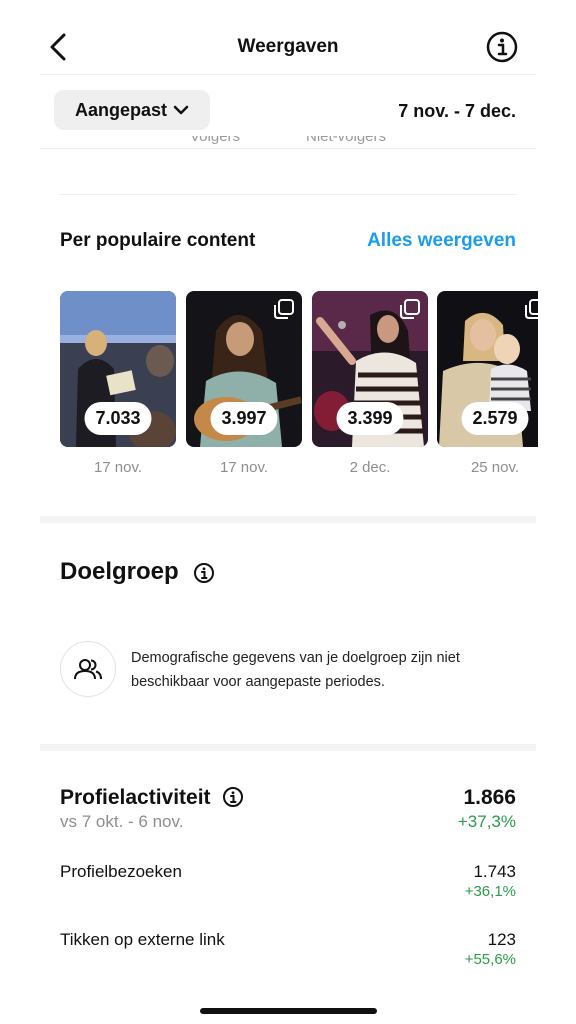 This screenshot has width=576, height=1024. I want to click on view-count-badge: 3.997, so click(244, 418).